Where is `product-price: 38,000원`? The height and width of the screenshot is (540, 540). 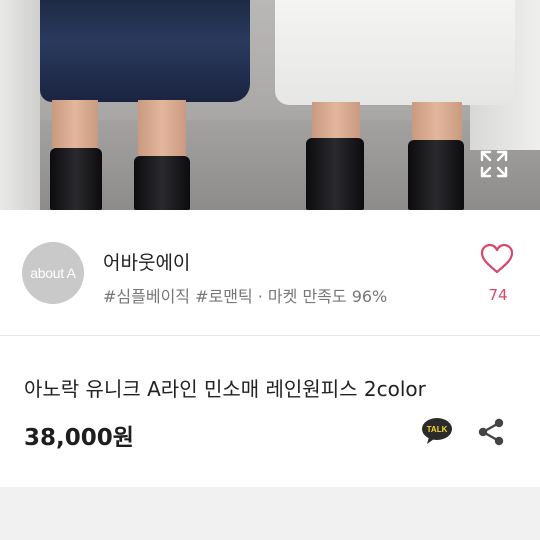
product-price: 38,000원 is located at coordinates (79, 438).